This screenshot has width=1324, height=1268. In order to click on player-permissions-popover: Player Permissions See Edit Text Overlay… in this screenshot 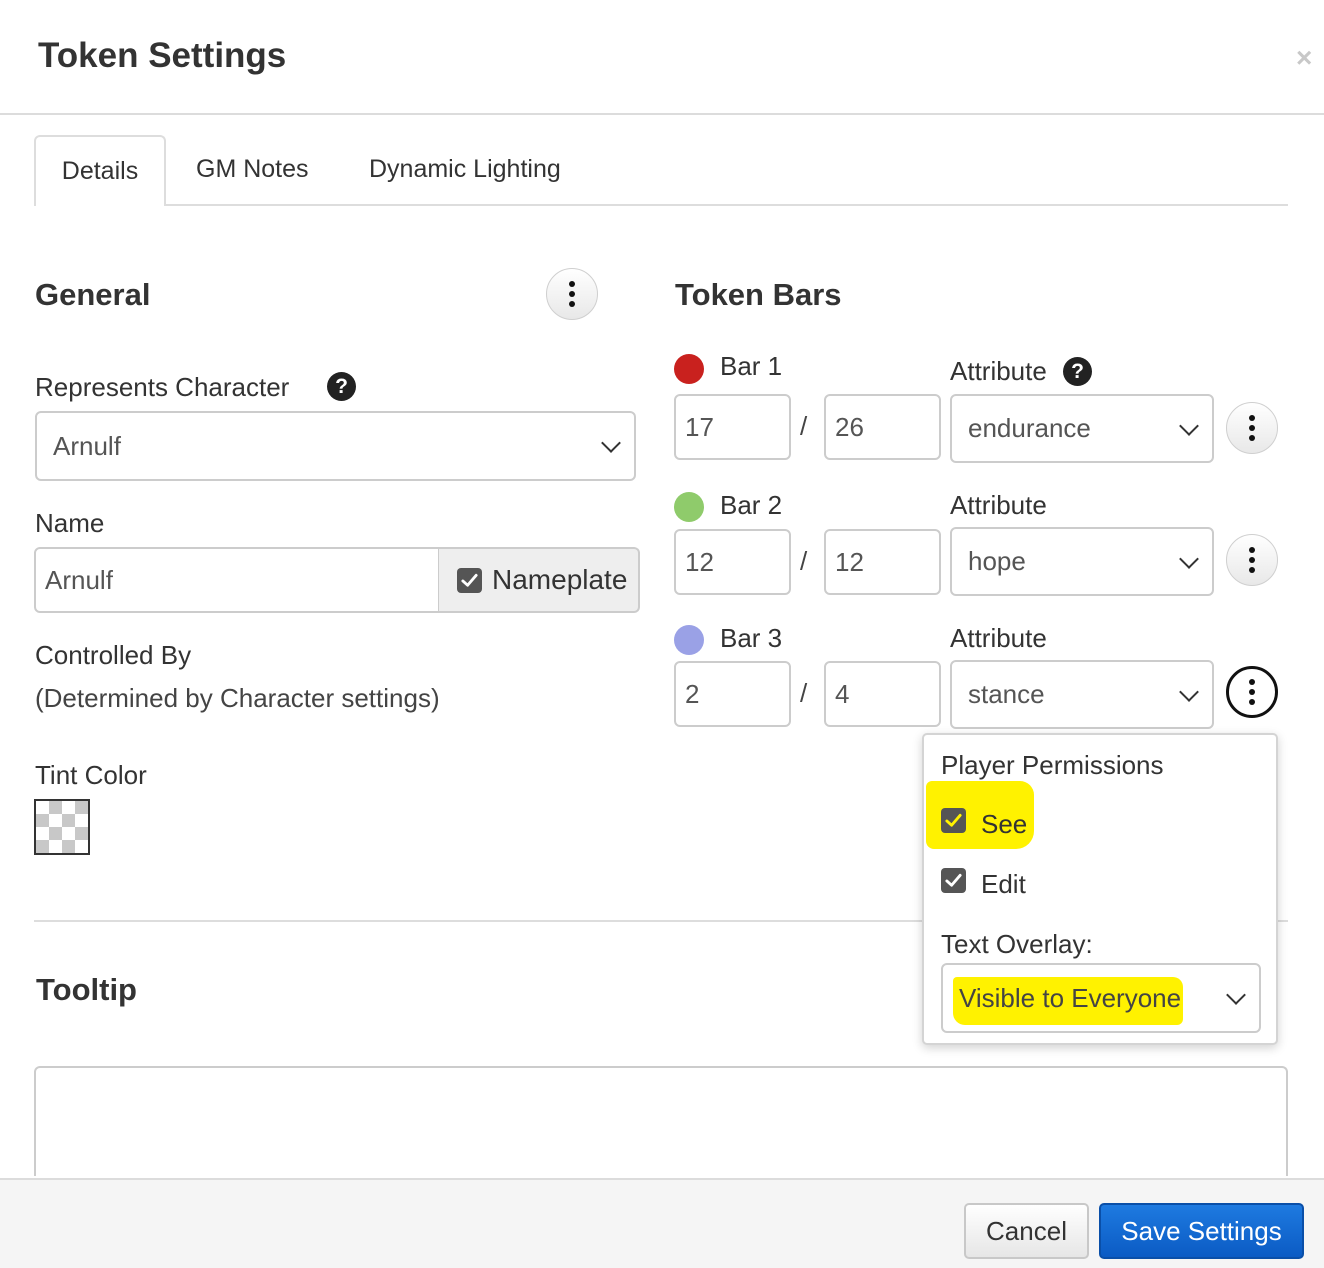, I will do `click(1100, 889)`.